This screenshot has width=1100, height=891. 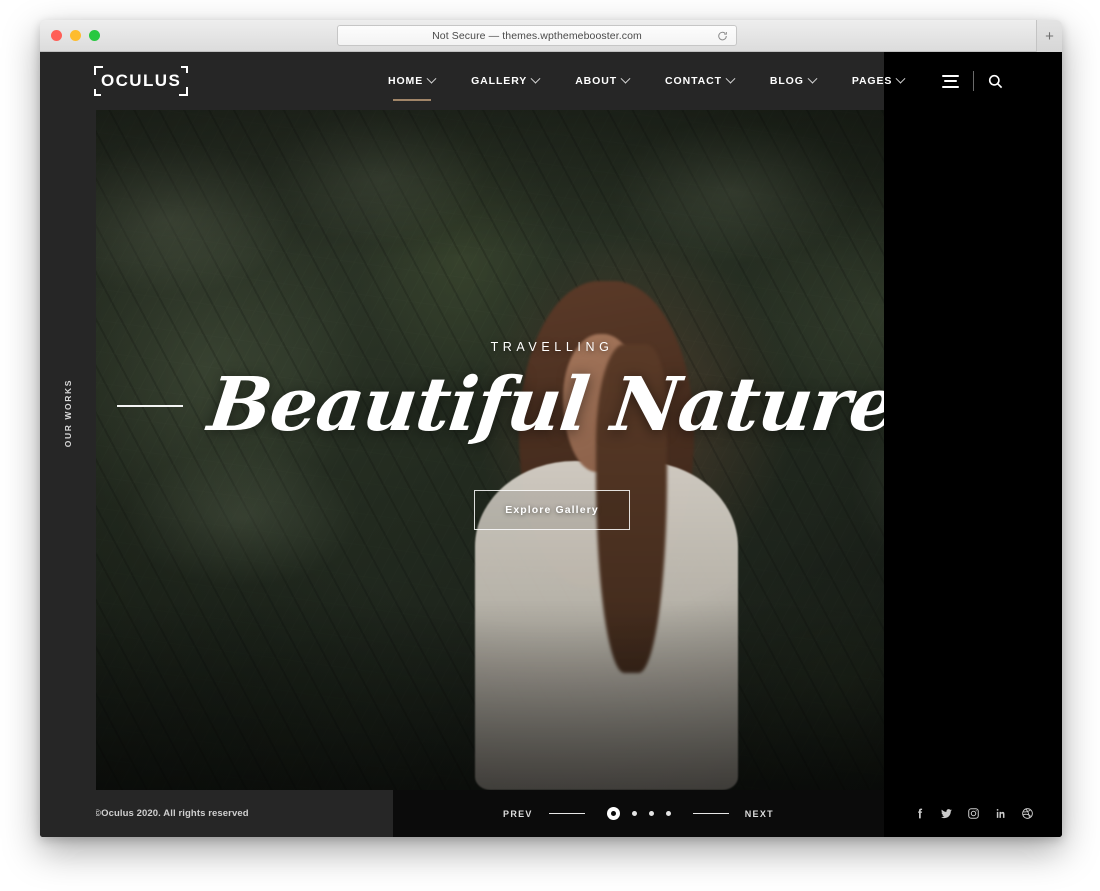 I want to click on dribbble-icon, so click(x=1027, y=814).